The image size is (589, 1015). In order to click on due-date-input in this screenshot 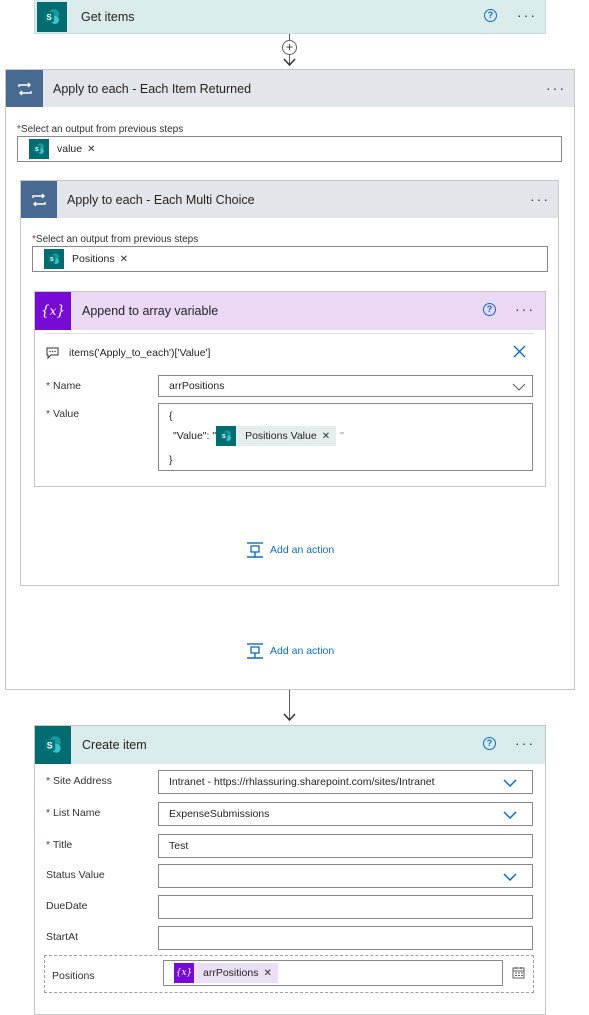, I will do `click(345, 907)`.